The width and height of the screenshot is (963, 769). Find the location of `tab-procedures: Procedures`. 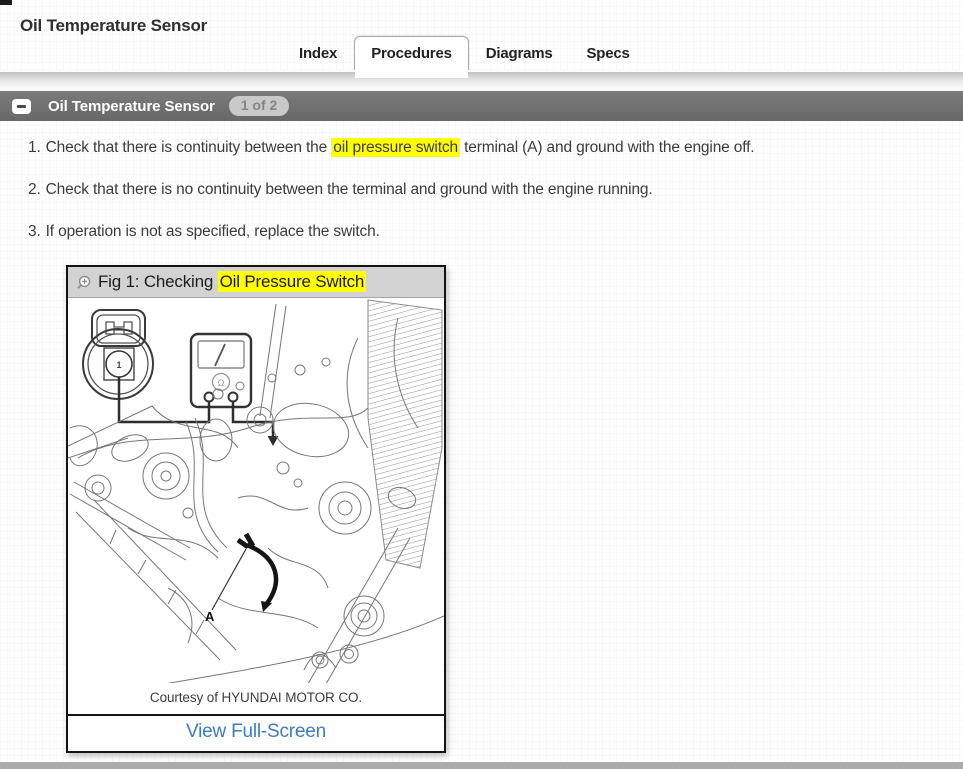

tab-procedures: Procedures is located at coordinates (411, 57).